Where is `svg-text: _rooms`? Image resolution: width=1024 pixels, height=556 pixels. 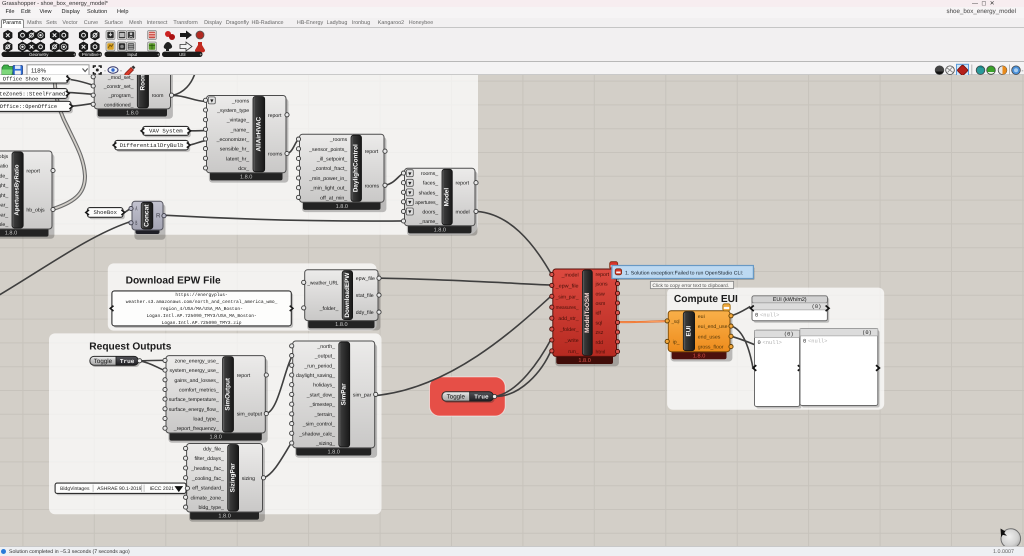 svg-text: _rooms is located at coordinates (338, 140).